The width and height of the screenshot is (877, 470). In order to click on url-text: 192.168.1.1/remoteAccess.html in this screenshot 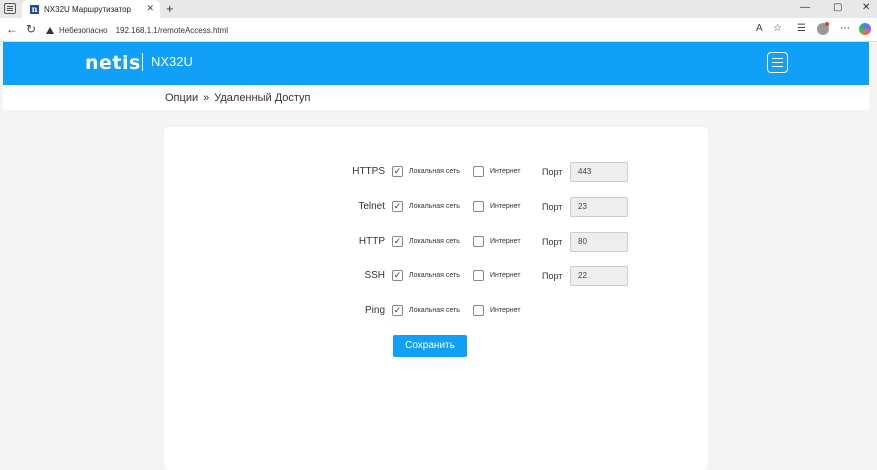, I will do `click(172, 30)`.